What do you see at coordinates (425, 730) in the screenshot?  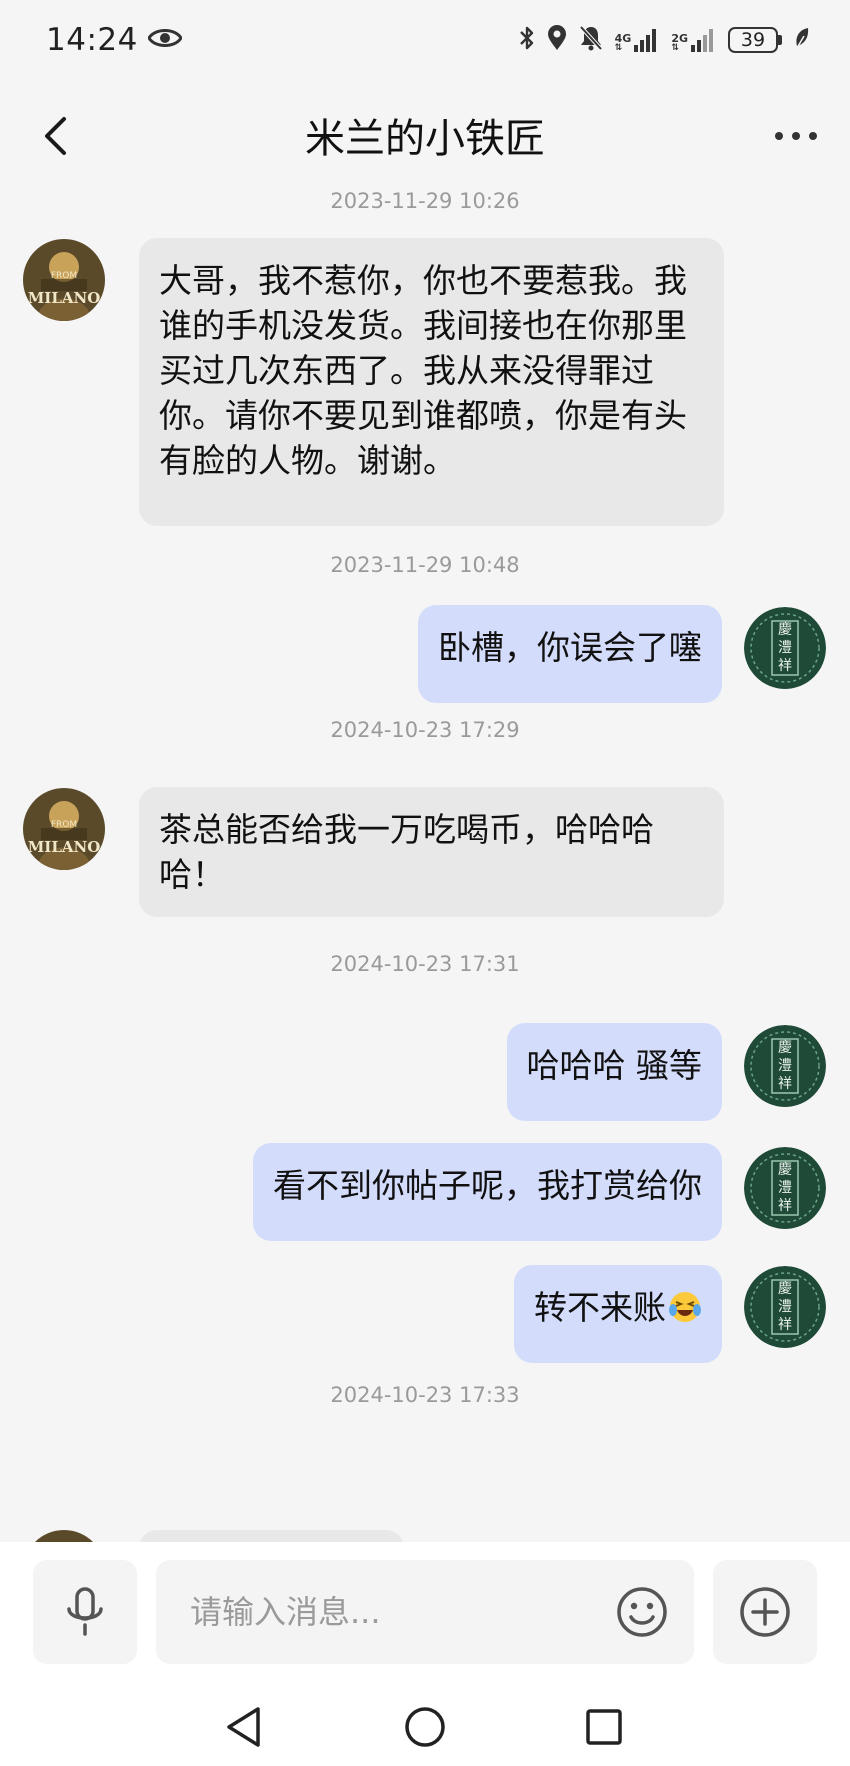 I see `message-timestamp: 2024-10-23 17:29` at bounding box center [425, 730].